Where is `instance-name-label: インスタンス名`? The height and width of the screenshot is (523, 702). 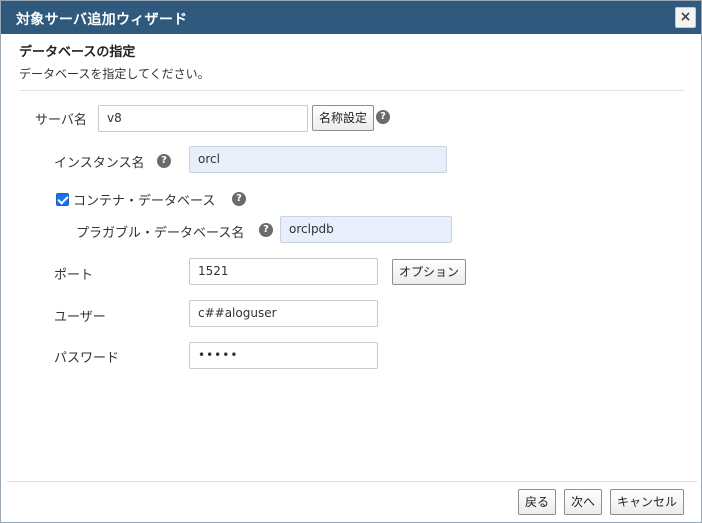 instance-name-label: インスタンス名 is located at coordinates (99, 163).